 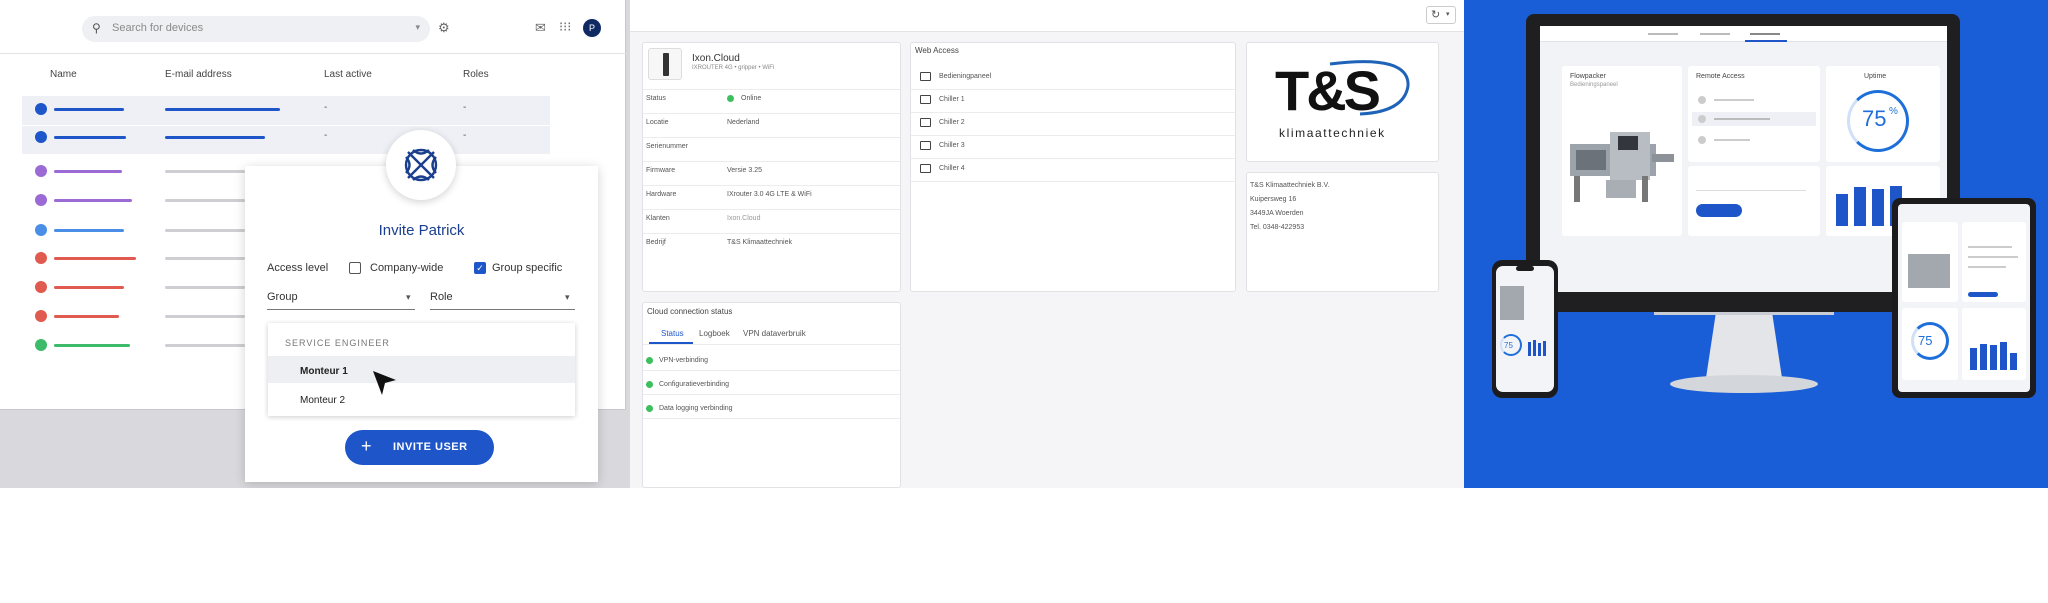 I want to click on company-wide-label: Company-wide, so click(x=406, y=268).